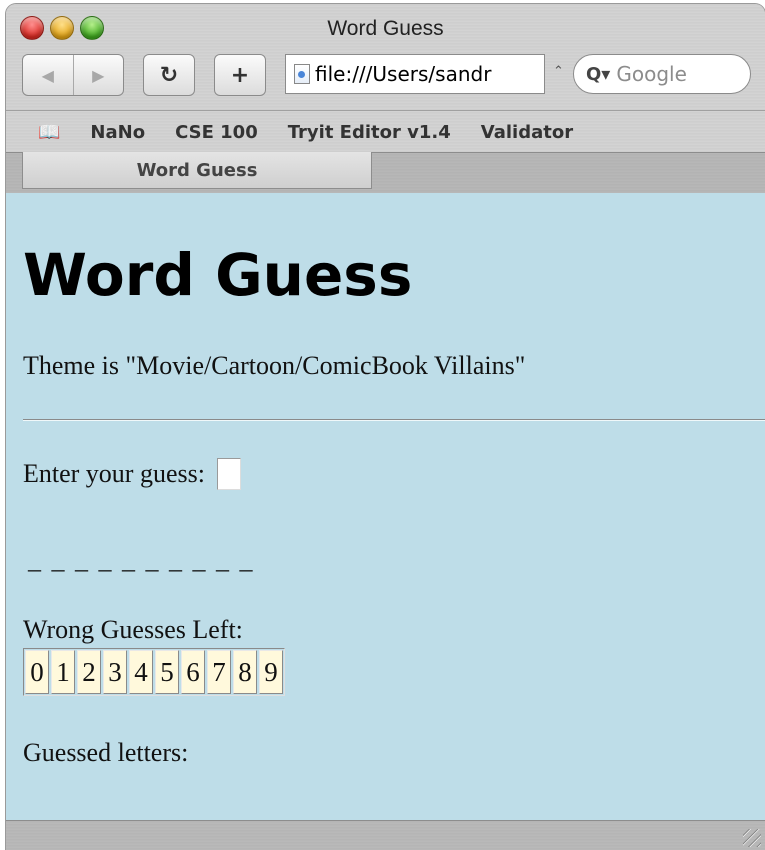  I want to click on page-title: Word Guess, so click(218, 275).